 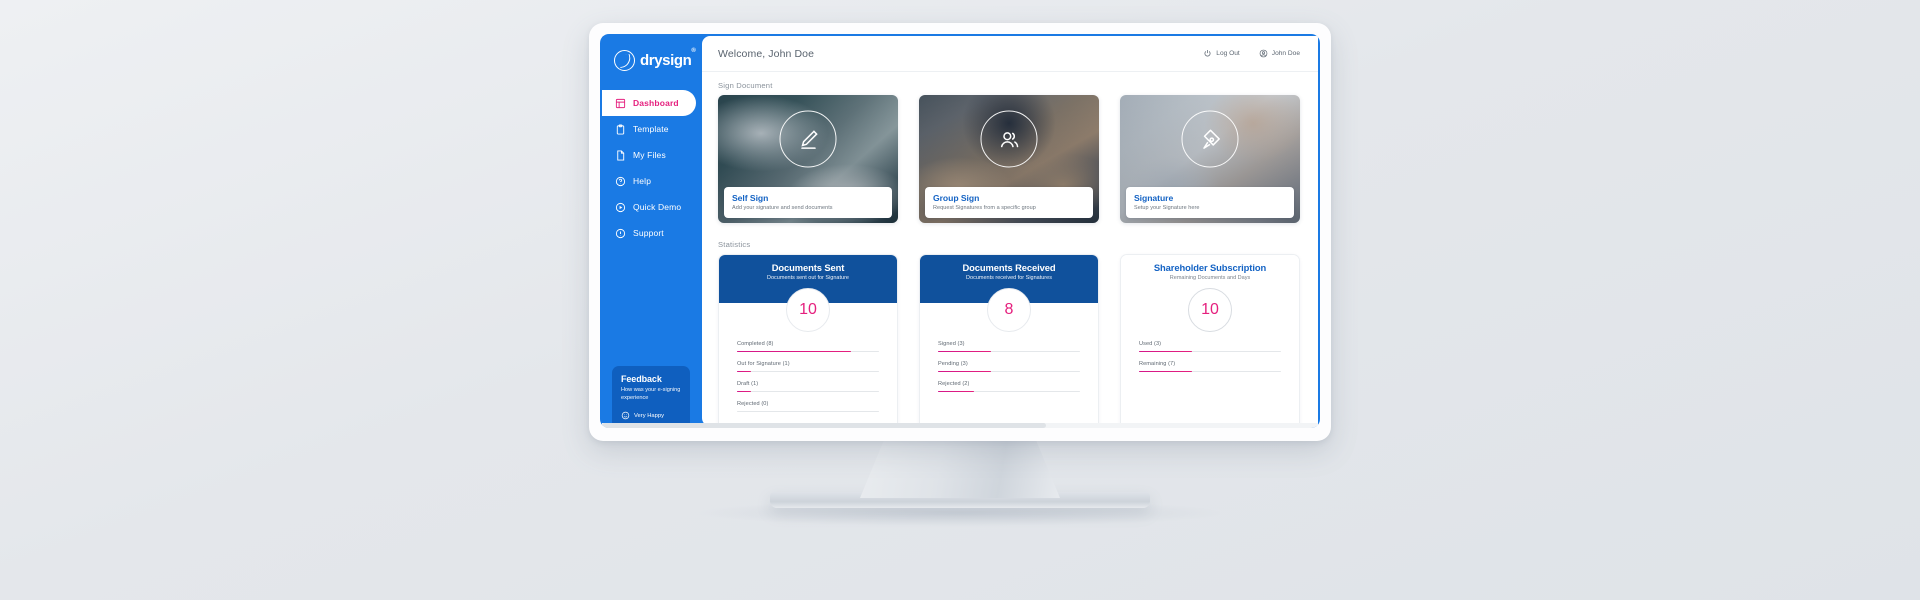 What do you see at coordinates (808, 387) in the screenshot?
I see `bar-row: Draft (1)` at bounding box center [808, 387].